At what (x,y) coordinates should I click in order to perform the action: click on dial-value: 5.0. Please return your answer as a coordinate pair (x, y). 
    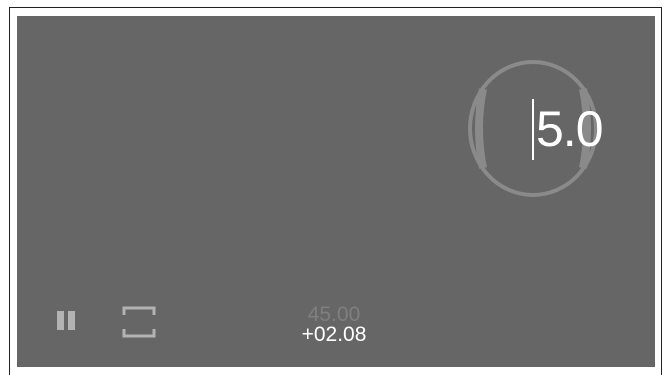
    Looking at the image, I should click on (570, 129).